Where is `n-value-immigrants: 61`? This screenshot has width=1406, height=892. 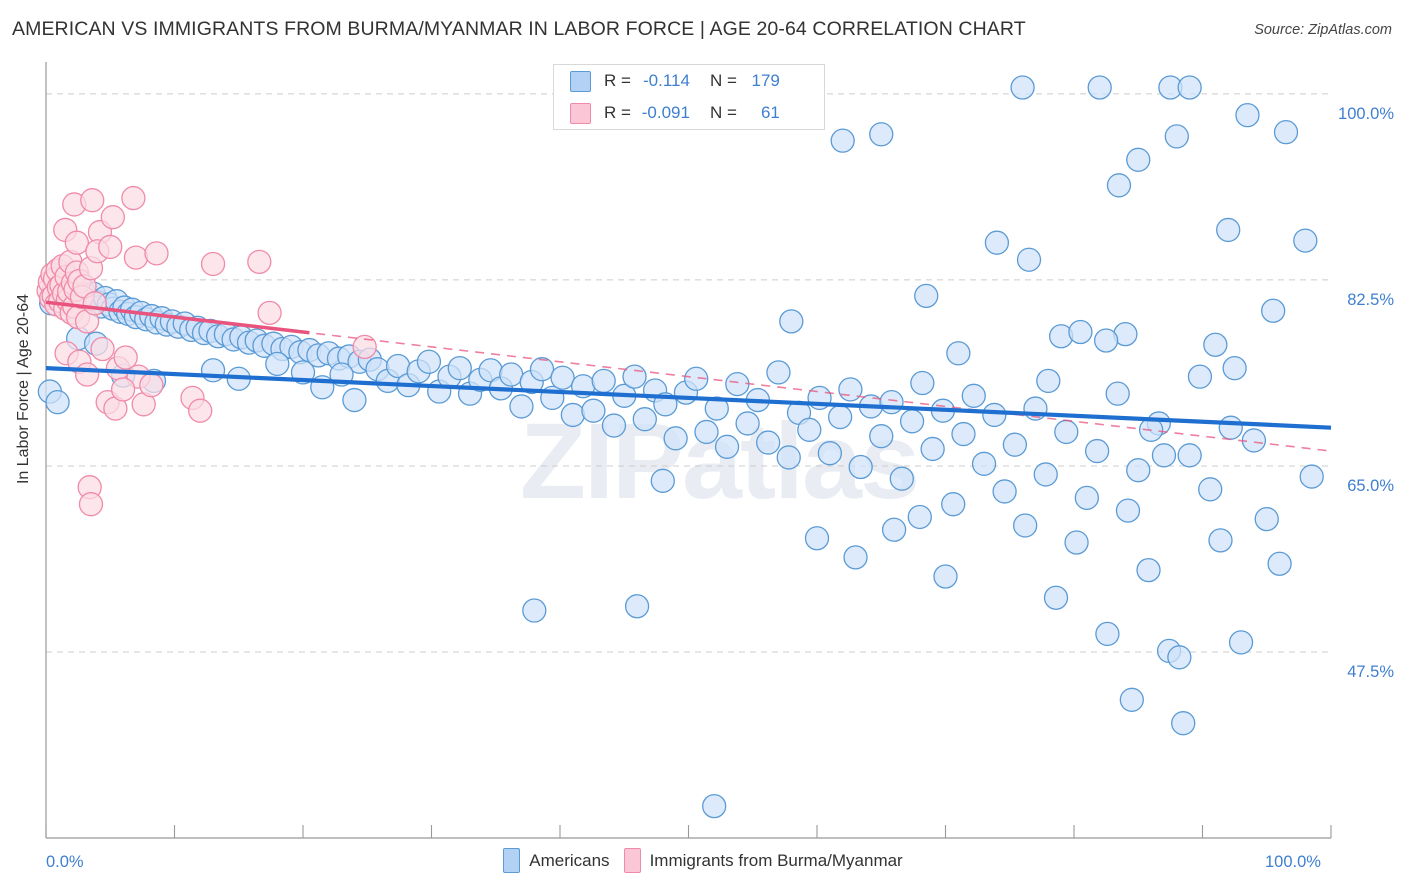 n-value-immigrants: 61 is located at coordinates (770, 112).